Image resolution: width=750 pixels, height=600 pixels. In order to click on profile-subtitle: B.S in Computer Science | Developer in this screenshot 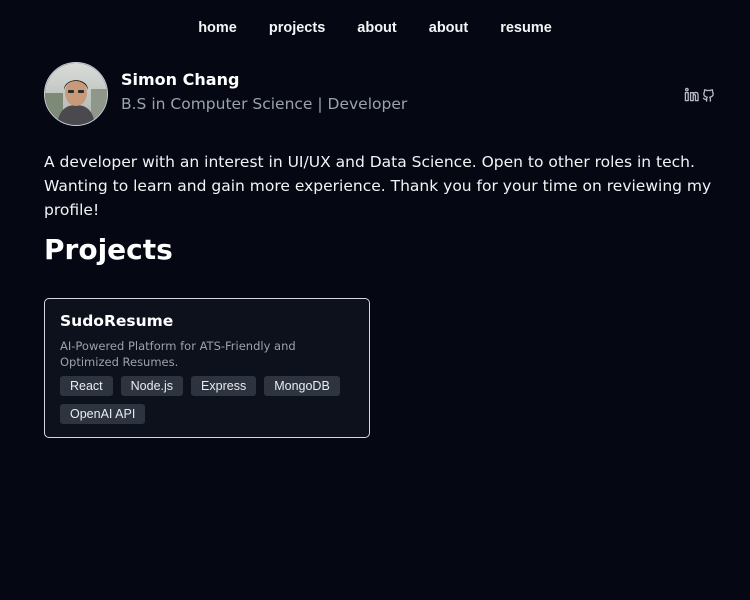, I will do `click(264, 104)`.